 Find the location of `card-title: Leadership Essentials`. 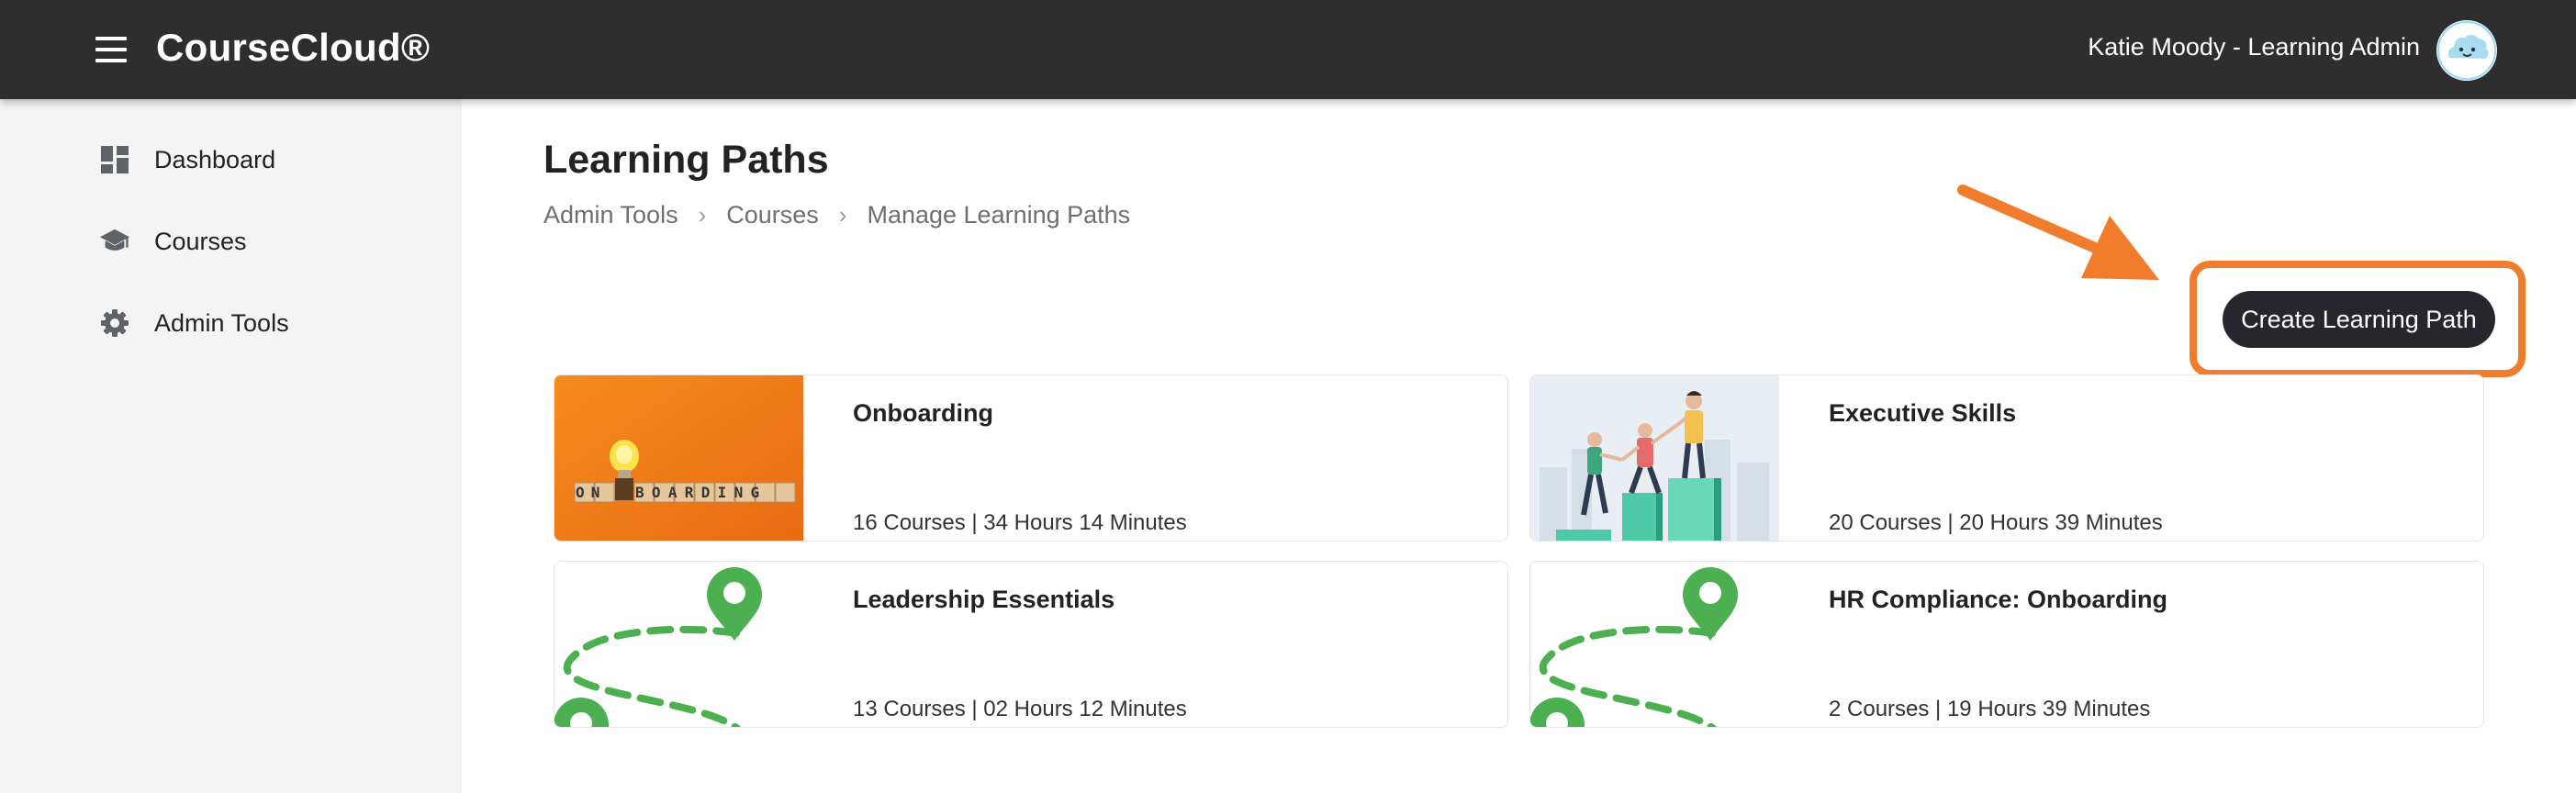

card-title: Leadership Essentials is located at coordinates (984, 600).